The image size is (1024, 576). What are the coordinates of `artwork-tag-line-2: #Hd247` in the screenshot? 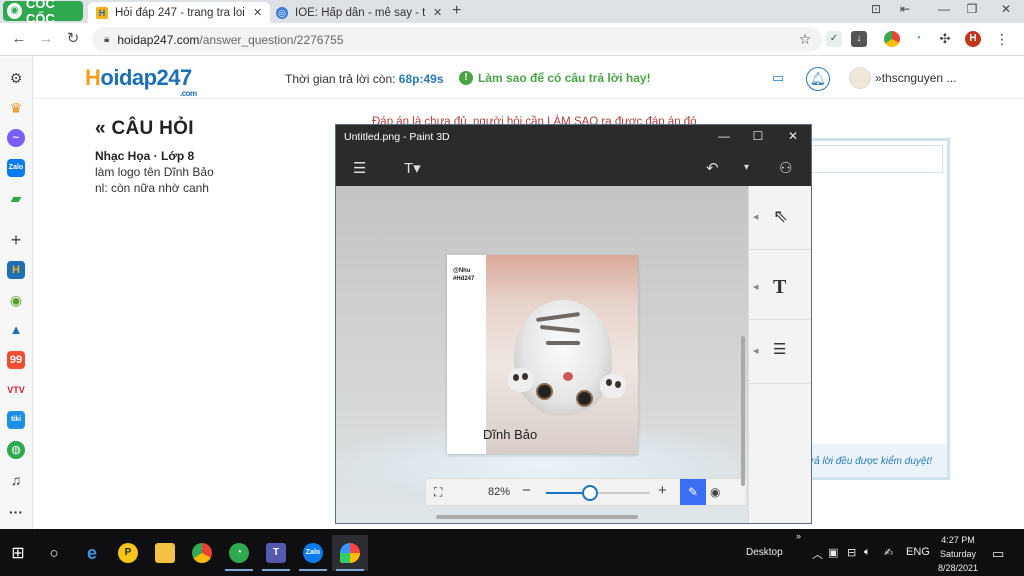 It's located at (464, 279).